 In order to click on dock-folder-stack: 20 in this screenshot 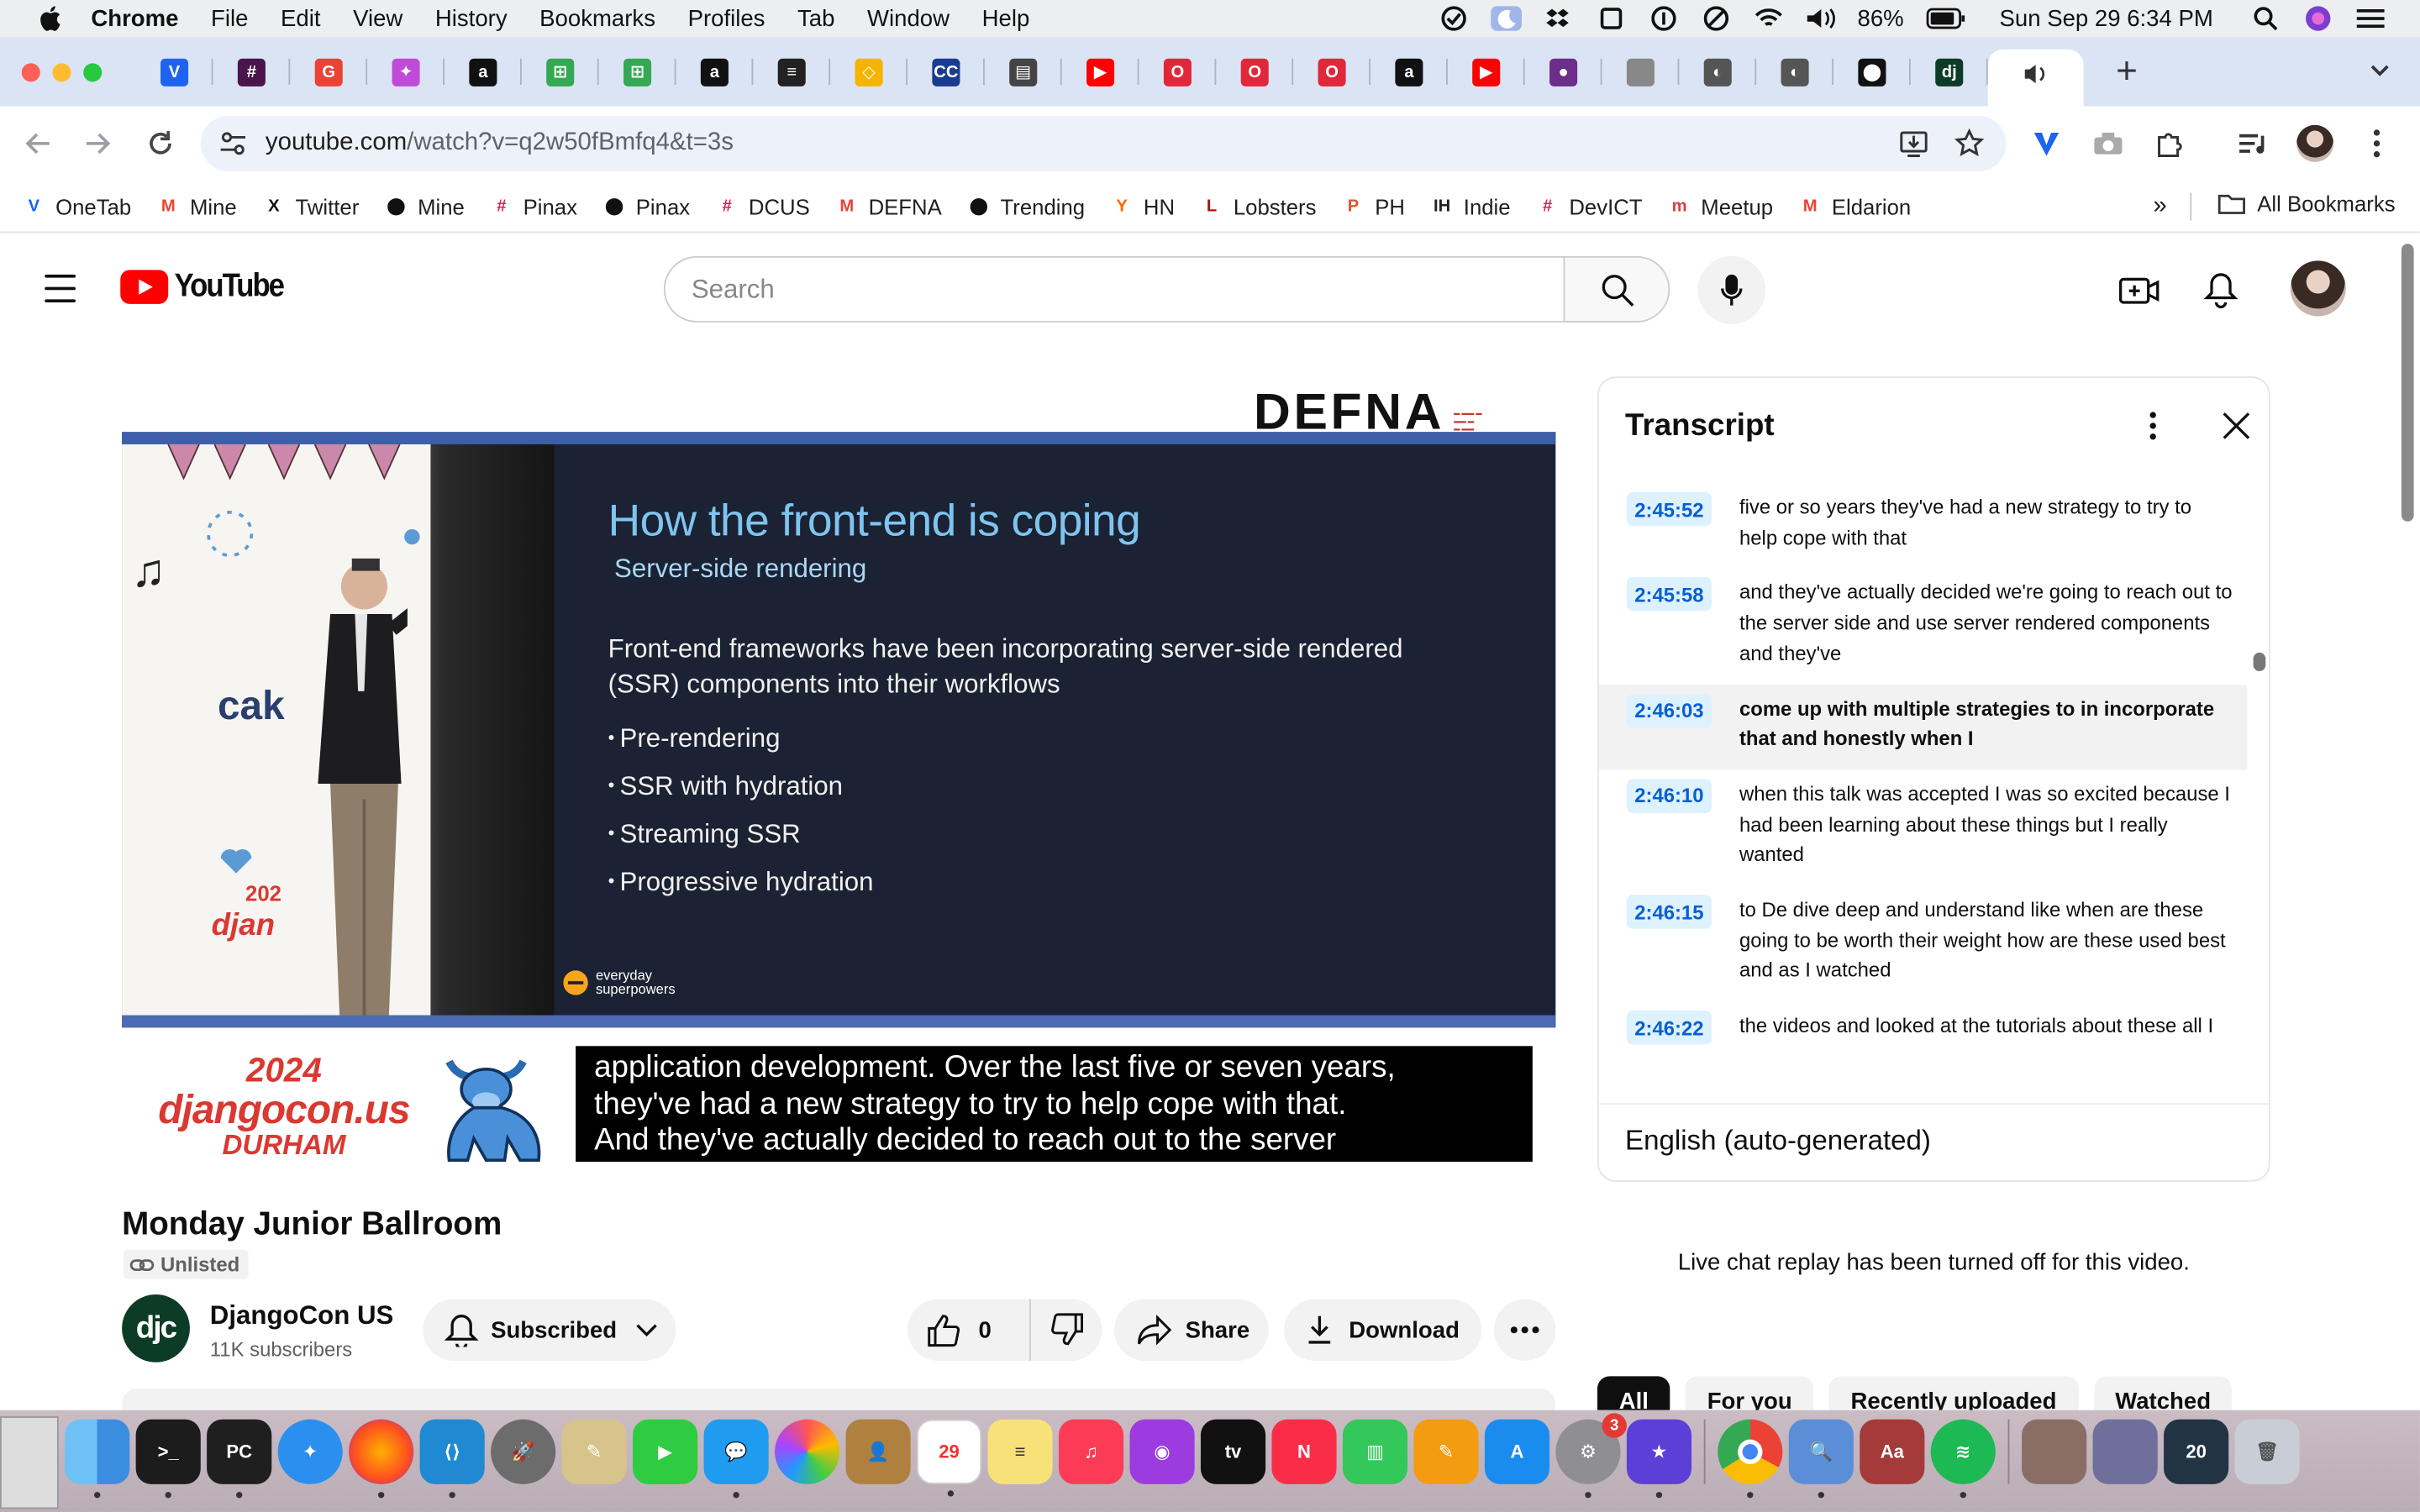, I will do `click(2196, 1451)`.